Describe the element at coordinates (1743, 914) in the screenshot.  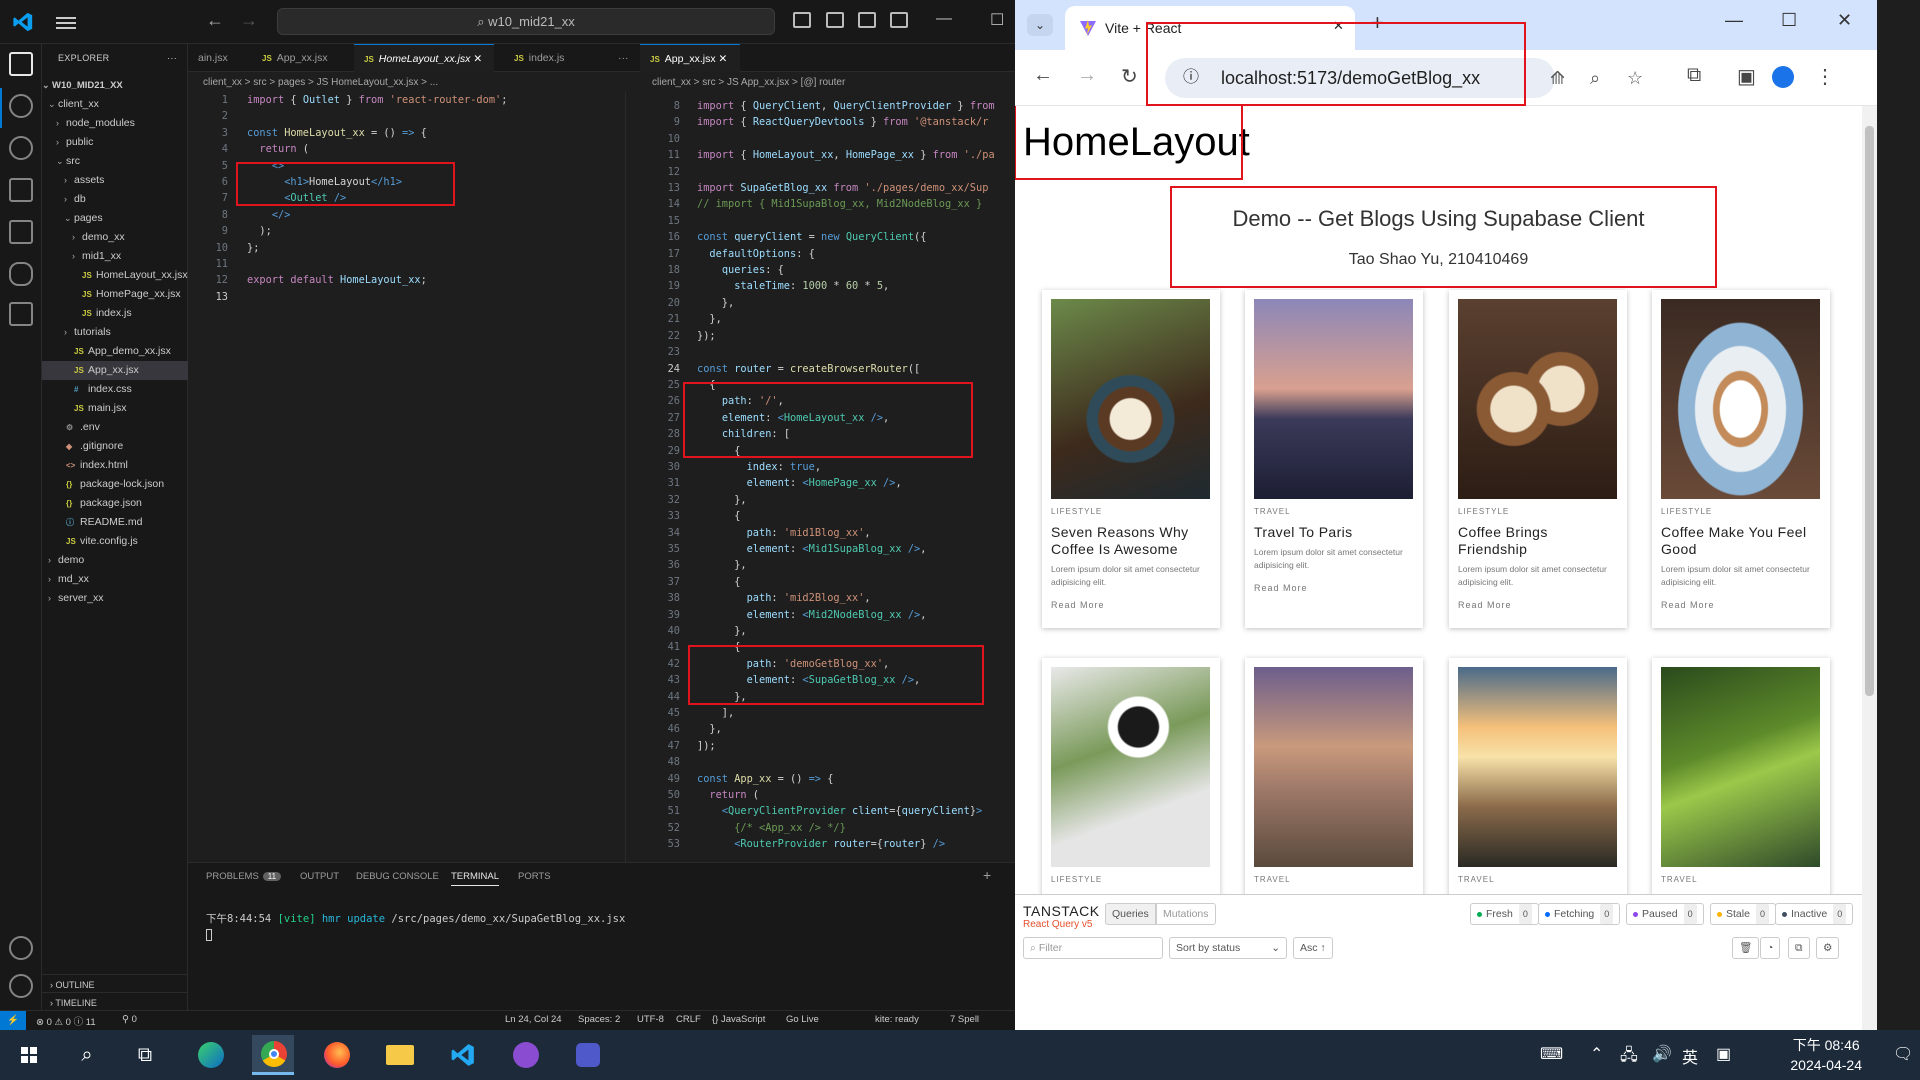
I see `status-filter-stale: Stale 0` at that location.